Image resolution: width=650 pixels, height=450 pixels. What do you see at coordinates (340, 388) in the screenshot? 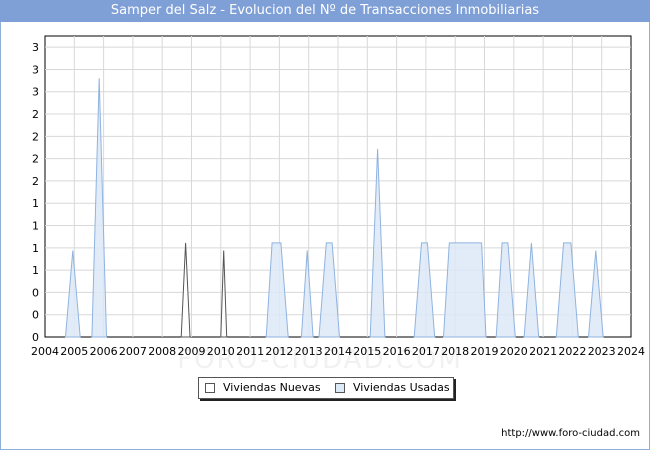
I see `legend-swatch-usadas` at bounding box center [340, 388].